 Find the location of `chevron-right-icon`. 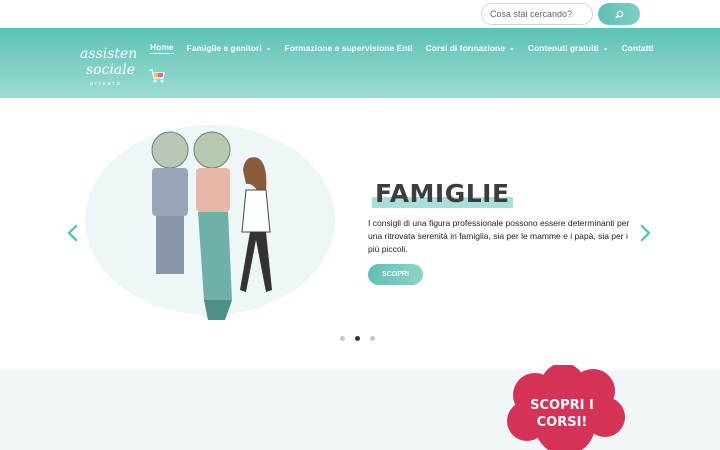

chevron-right-icon is located at coordinates (645, 233).